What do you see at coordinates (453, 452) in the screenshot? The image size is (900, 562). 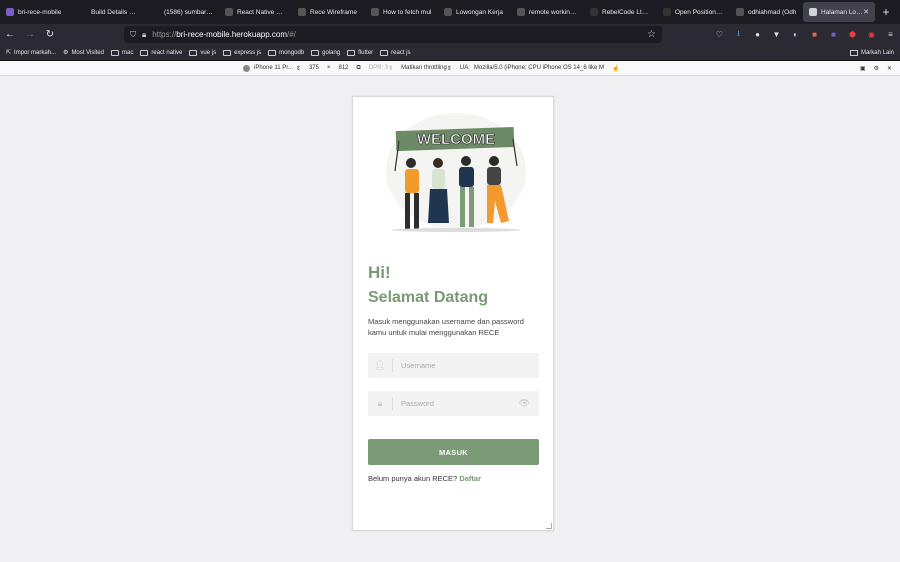 I see `login-button: MASUK` at bounding box center [453, 452].